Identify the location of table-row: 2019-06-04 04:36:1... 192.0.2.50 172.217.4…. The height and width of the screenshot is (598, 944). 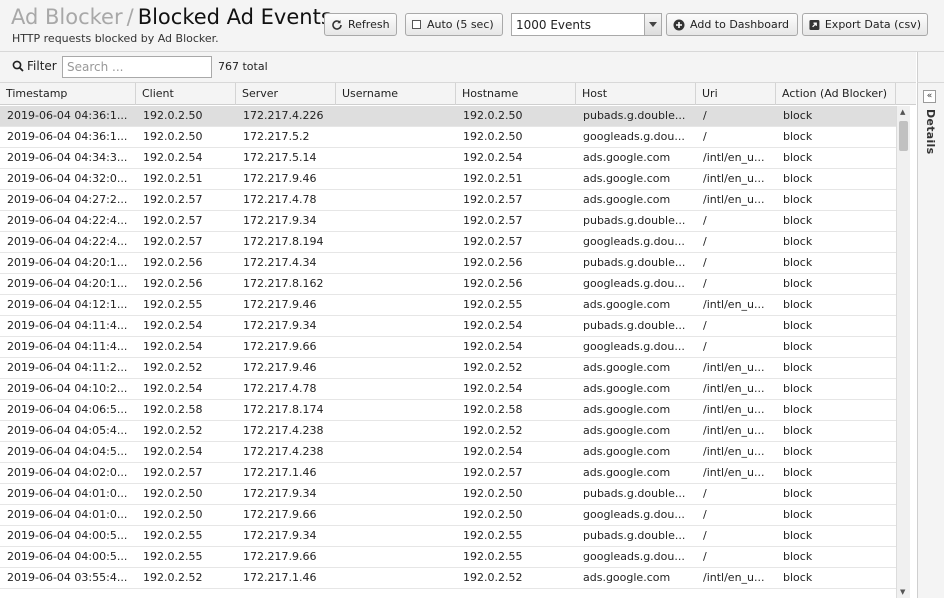
(448, 116).